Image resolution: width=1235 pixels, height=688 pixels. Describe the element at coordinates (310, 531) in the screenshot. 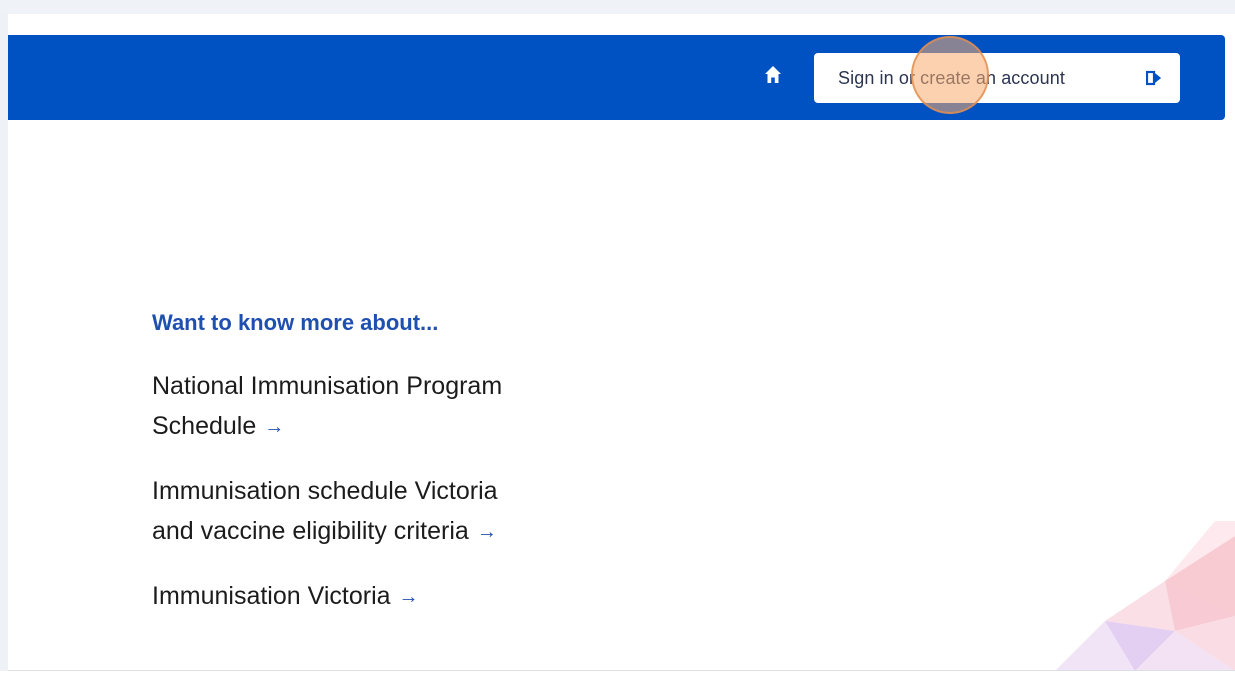

I see `link-text-line: and vaccine eligibility criteria` at that location.